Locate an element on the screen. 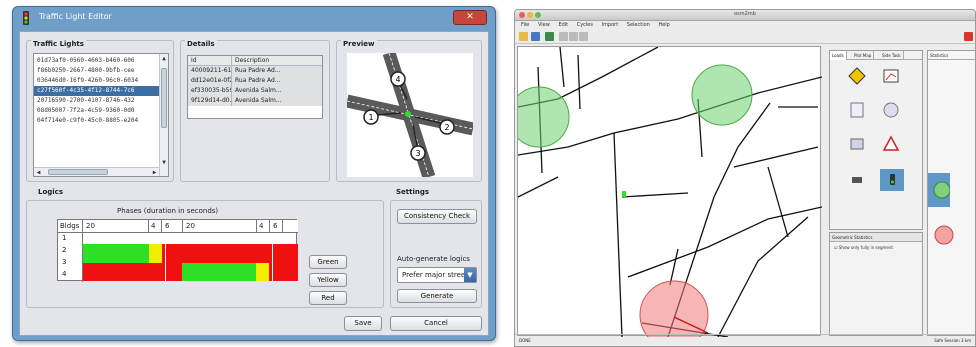 The image size is (976, 347). warning-sign-icon is located at coordinates (857, 76).